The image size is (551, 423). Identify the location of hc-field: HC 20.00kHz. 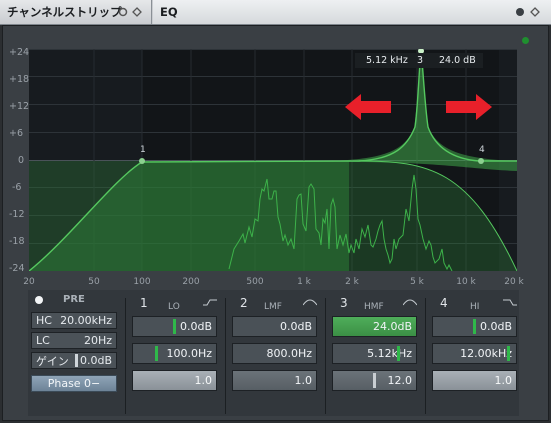
(74, 320).